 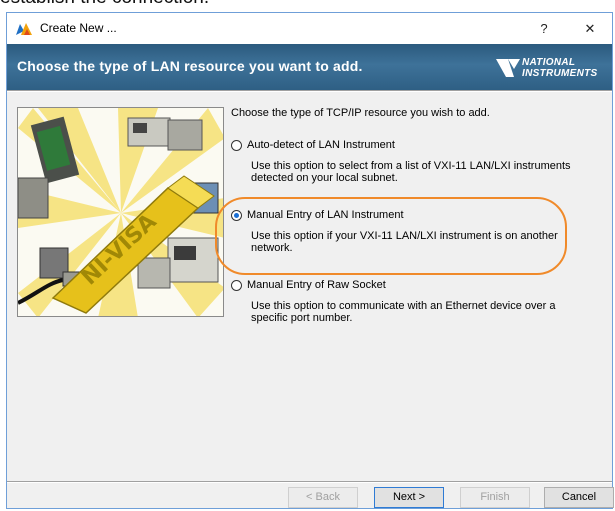 I want to click on logo-line-2: INSTRUMENTS, so click(x=560, y=73).